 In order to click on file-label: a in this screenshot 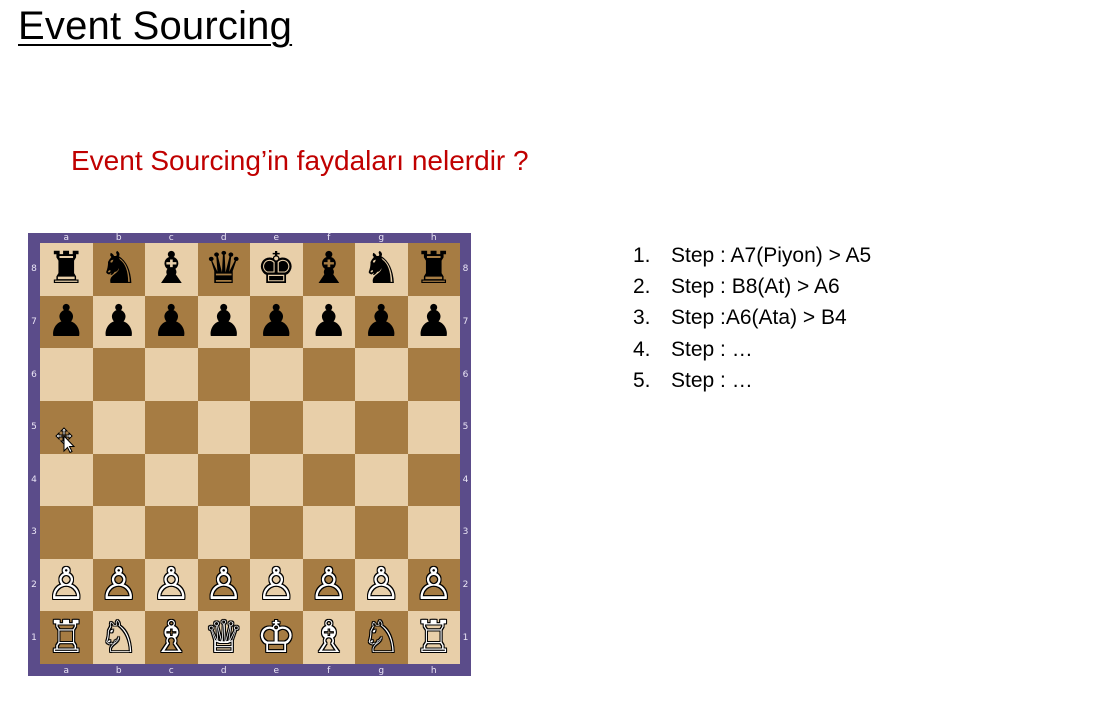, I will do `click(66, 238)`.